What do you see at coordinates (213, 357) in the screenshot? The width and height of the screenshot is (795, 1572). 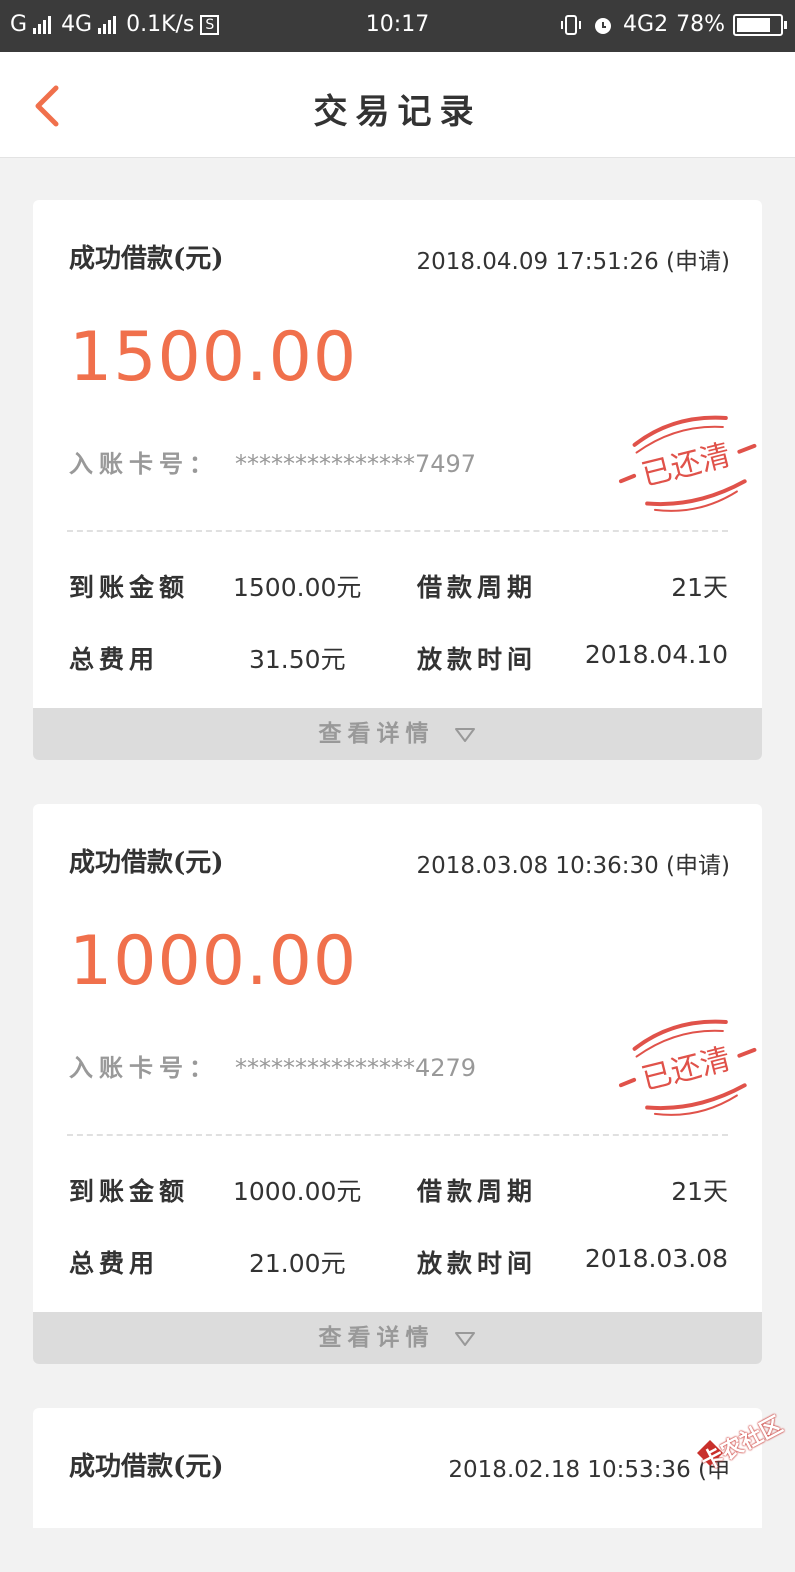 I see `record-amount: 1500.00` at bounding box center [213, 357].